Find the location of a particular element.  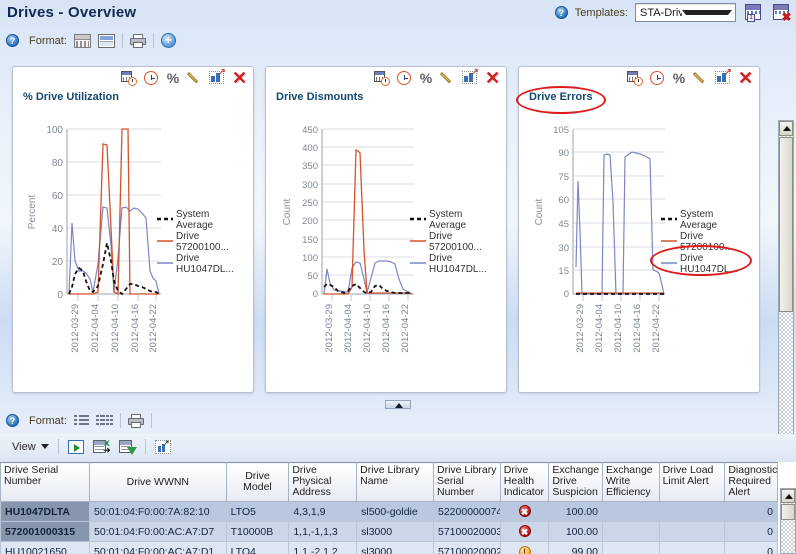

delete-template-icon: ✖ is located at coordinates (781, 13).